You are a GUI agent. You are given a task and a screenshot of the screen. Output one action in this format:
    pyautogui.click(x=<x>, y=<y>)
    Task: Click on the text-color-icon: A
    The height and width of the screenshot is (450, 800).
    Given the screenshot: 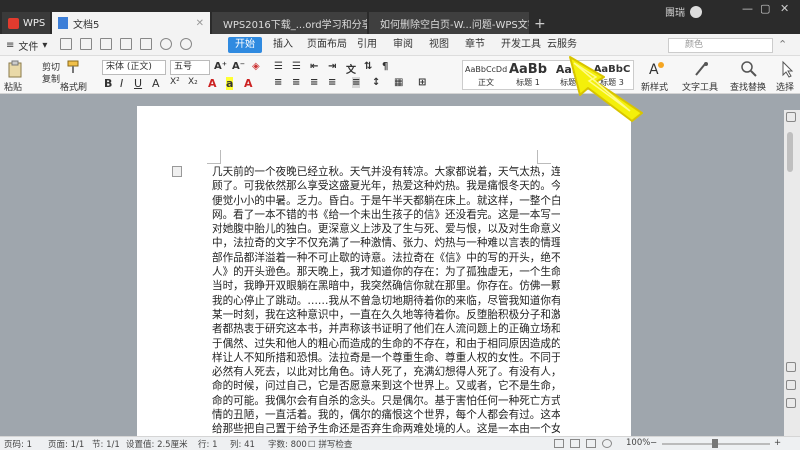 What is the action you would take?
    pyautogui.click(x=248, y=83)
    